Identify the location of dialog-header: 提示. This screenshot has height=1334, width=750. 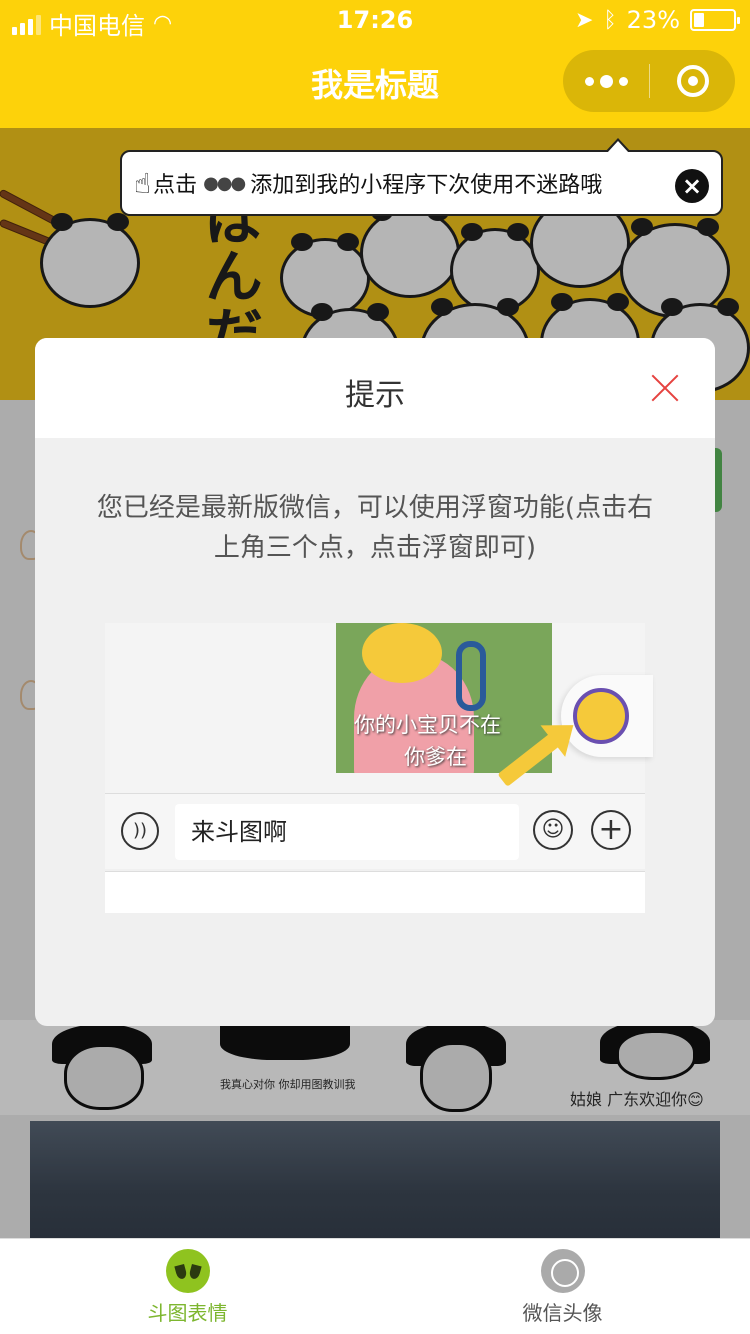
(375, 388).